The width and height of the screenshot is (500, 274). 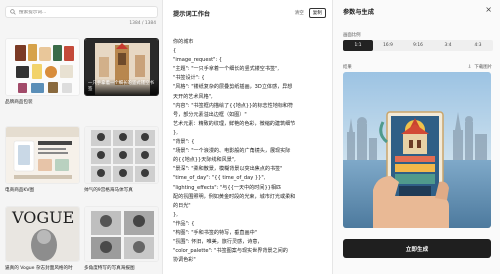 I want to click on generate-button: 立即生成, so click(x=417, y=248).